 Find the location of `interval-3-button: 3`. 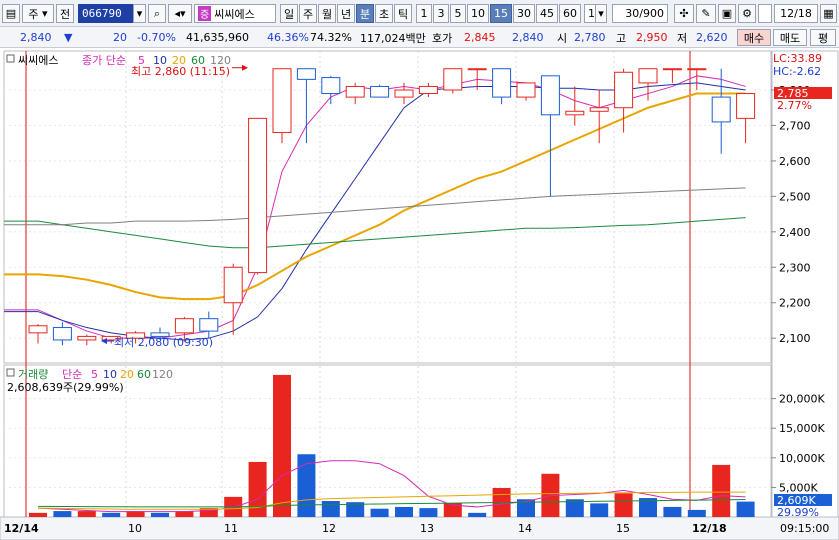

interval-3-button: 3 is located at coordinates (441, 13).